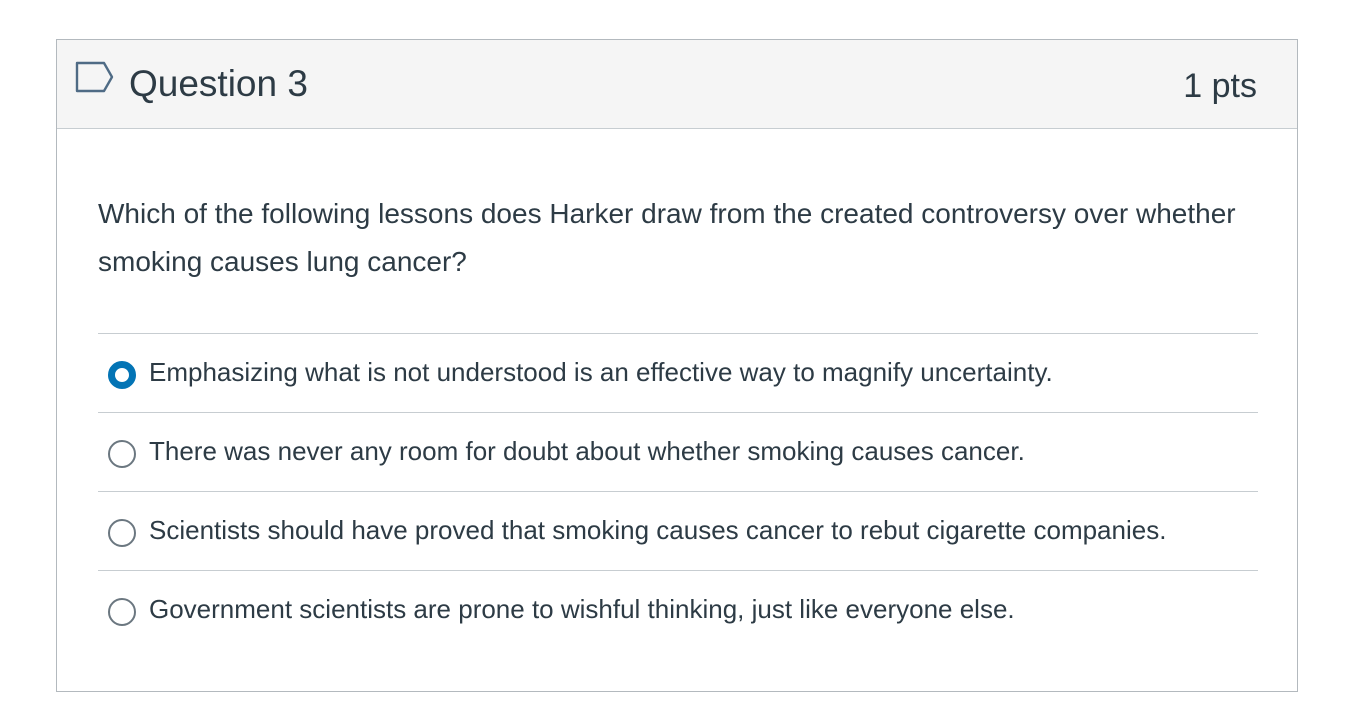 The image size is (1354, 708). I want to click on radio-button-checked, so click(122, 375).